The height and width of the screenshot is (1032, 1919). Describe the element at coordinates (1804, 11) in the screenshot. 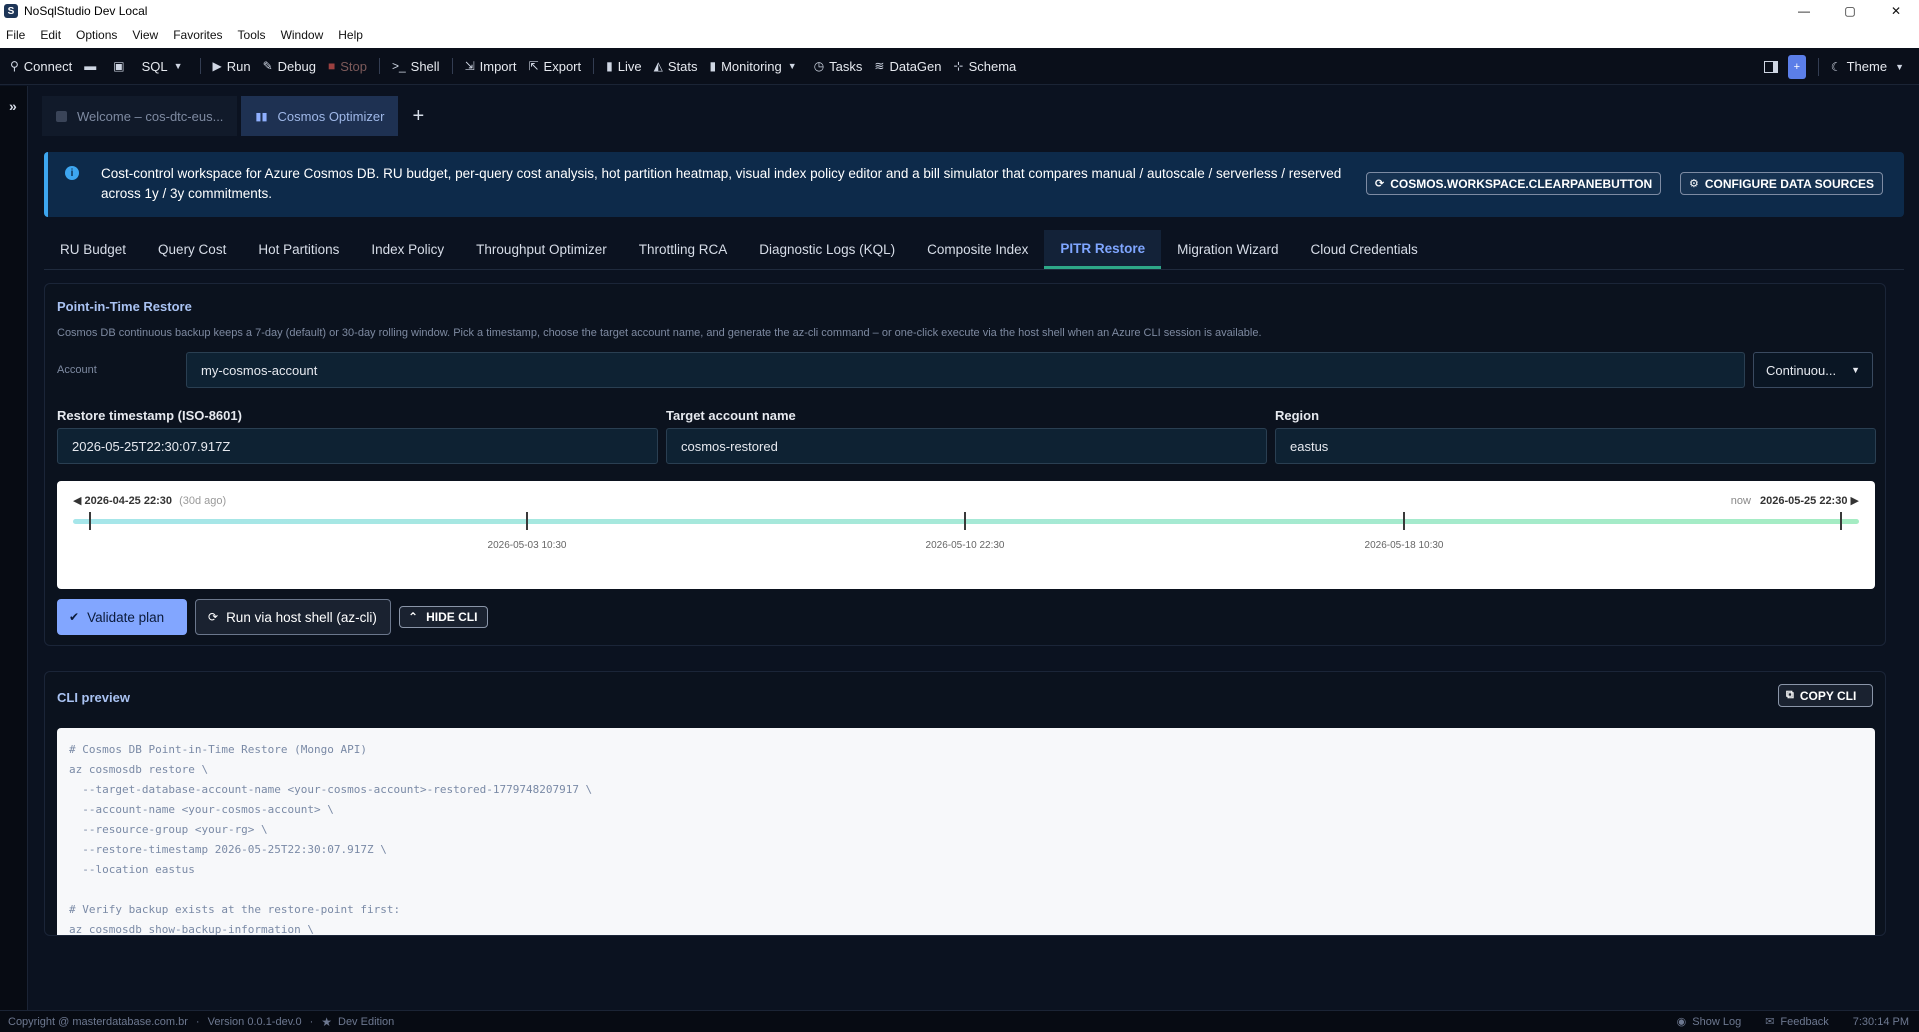

I see `minimize-button: —` at that location.